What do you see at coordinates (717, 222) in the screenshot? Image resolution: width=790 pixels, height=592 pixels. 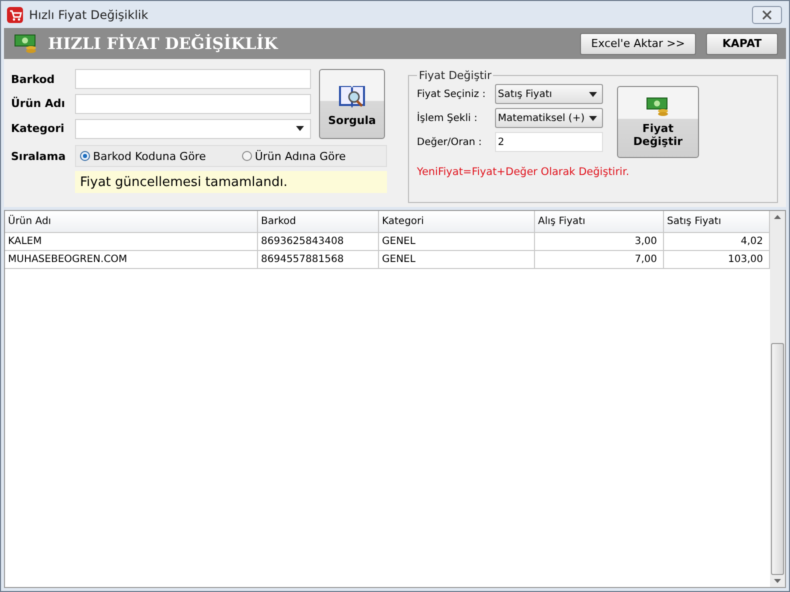 I see `column-header: Satış Fiyatı` at bounding box center [717, 222].